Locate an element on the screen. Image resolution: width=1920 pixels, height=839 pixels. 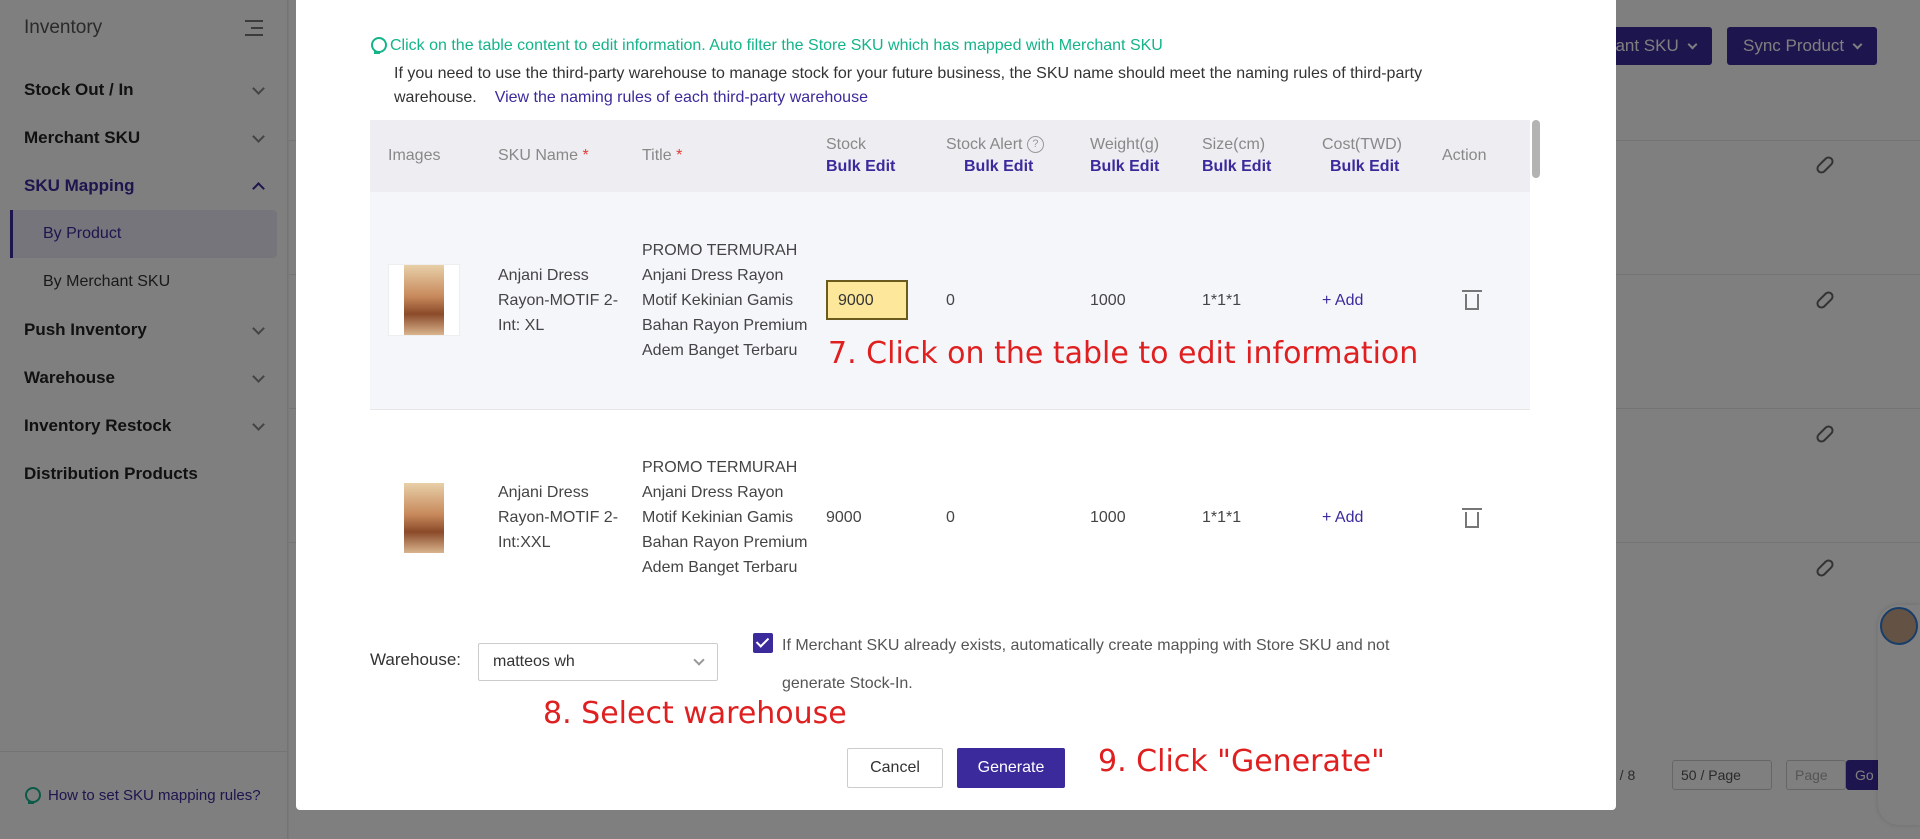
bulk-edit-stock: Bulk Edit is located at coordinates (877, 167).